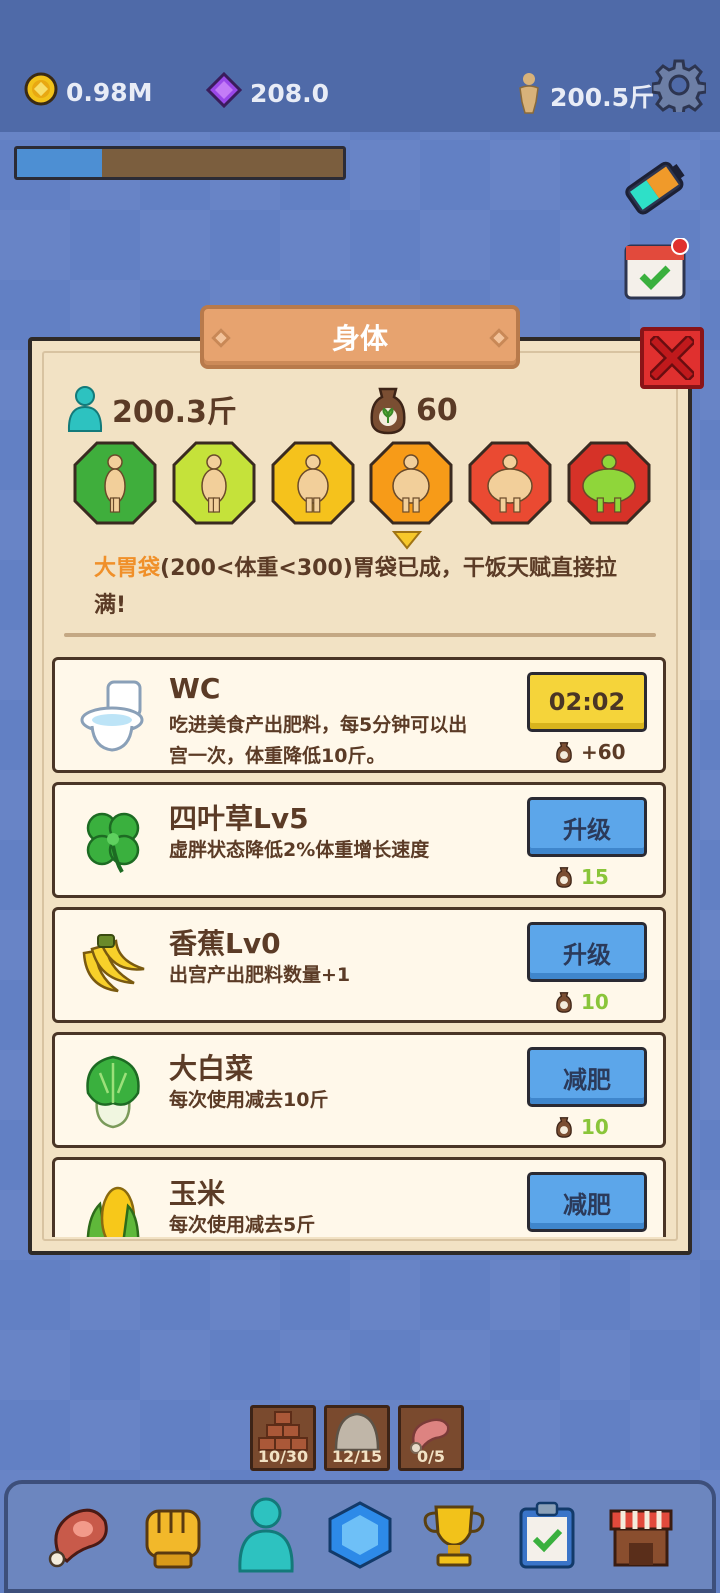 The image size is (720, 1593). I want to click on battery-icon, so click(655, 188).